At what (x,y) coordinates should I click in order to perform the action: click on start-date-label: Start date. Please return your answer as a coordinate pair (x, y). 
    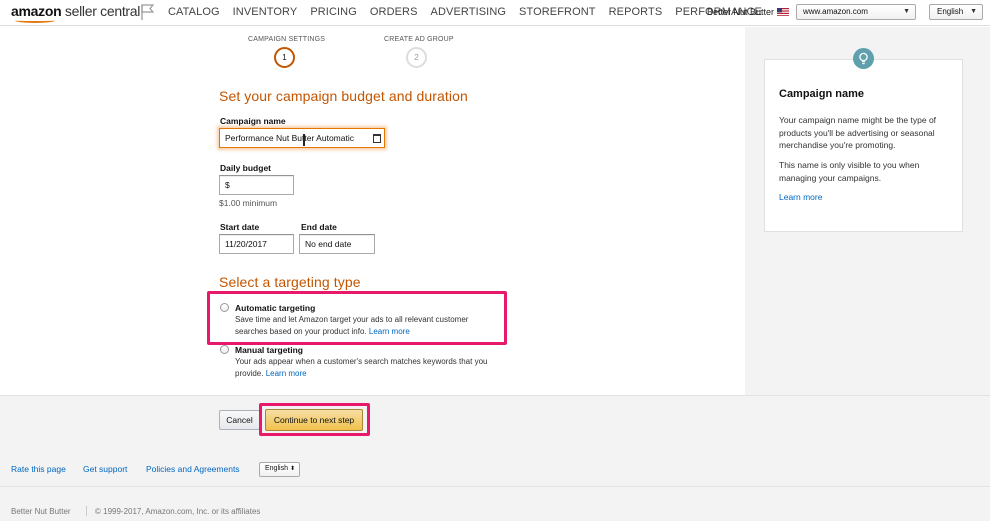
    Looking at the image, I should click on (240, 227).